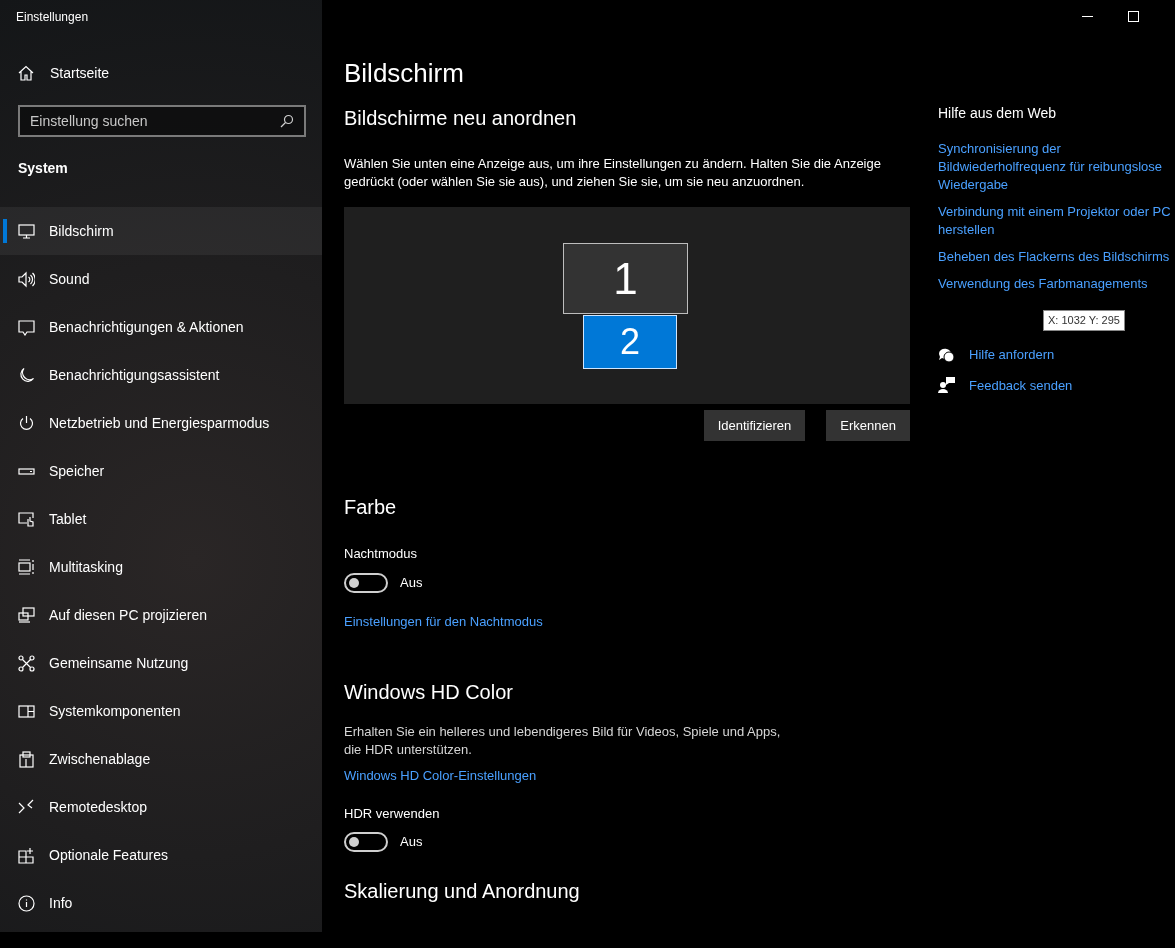  I want to click on window-title: Einstellungen, so click(52, 17).